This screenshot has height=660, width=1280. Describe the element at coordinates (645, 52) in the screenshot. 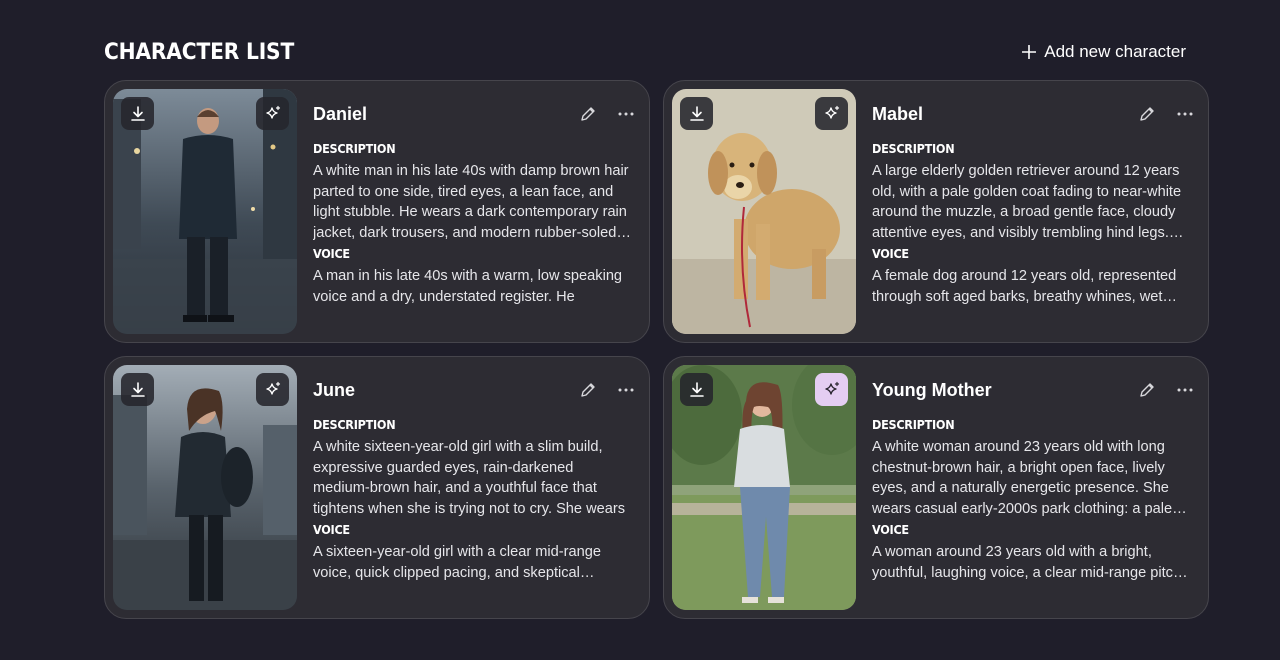

I see `page-header: CHARACTER LIST Add new character` at that location.